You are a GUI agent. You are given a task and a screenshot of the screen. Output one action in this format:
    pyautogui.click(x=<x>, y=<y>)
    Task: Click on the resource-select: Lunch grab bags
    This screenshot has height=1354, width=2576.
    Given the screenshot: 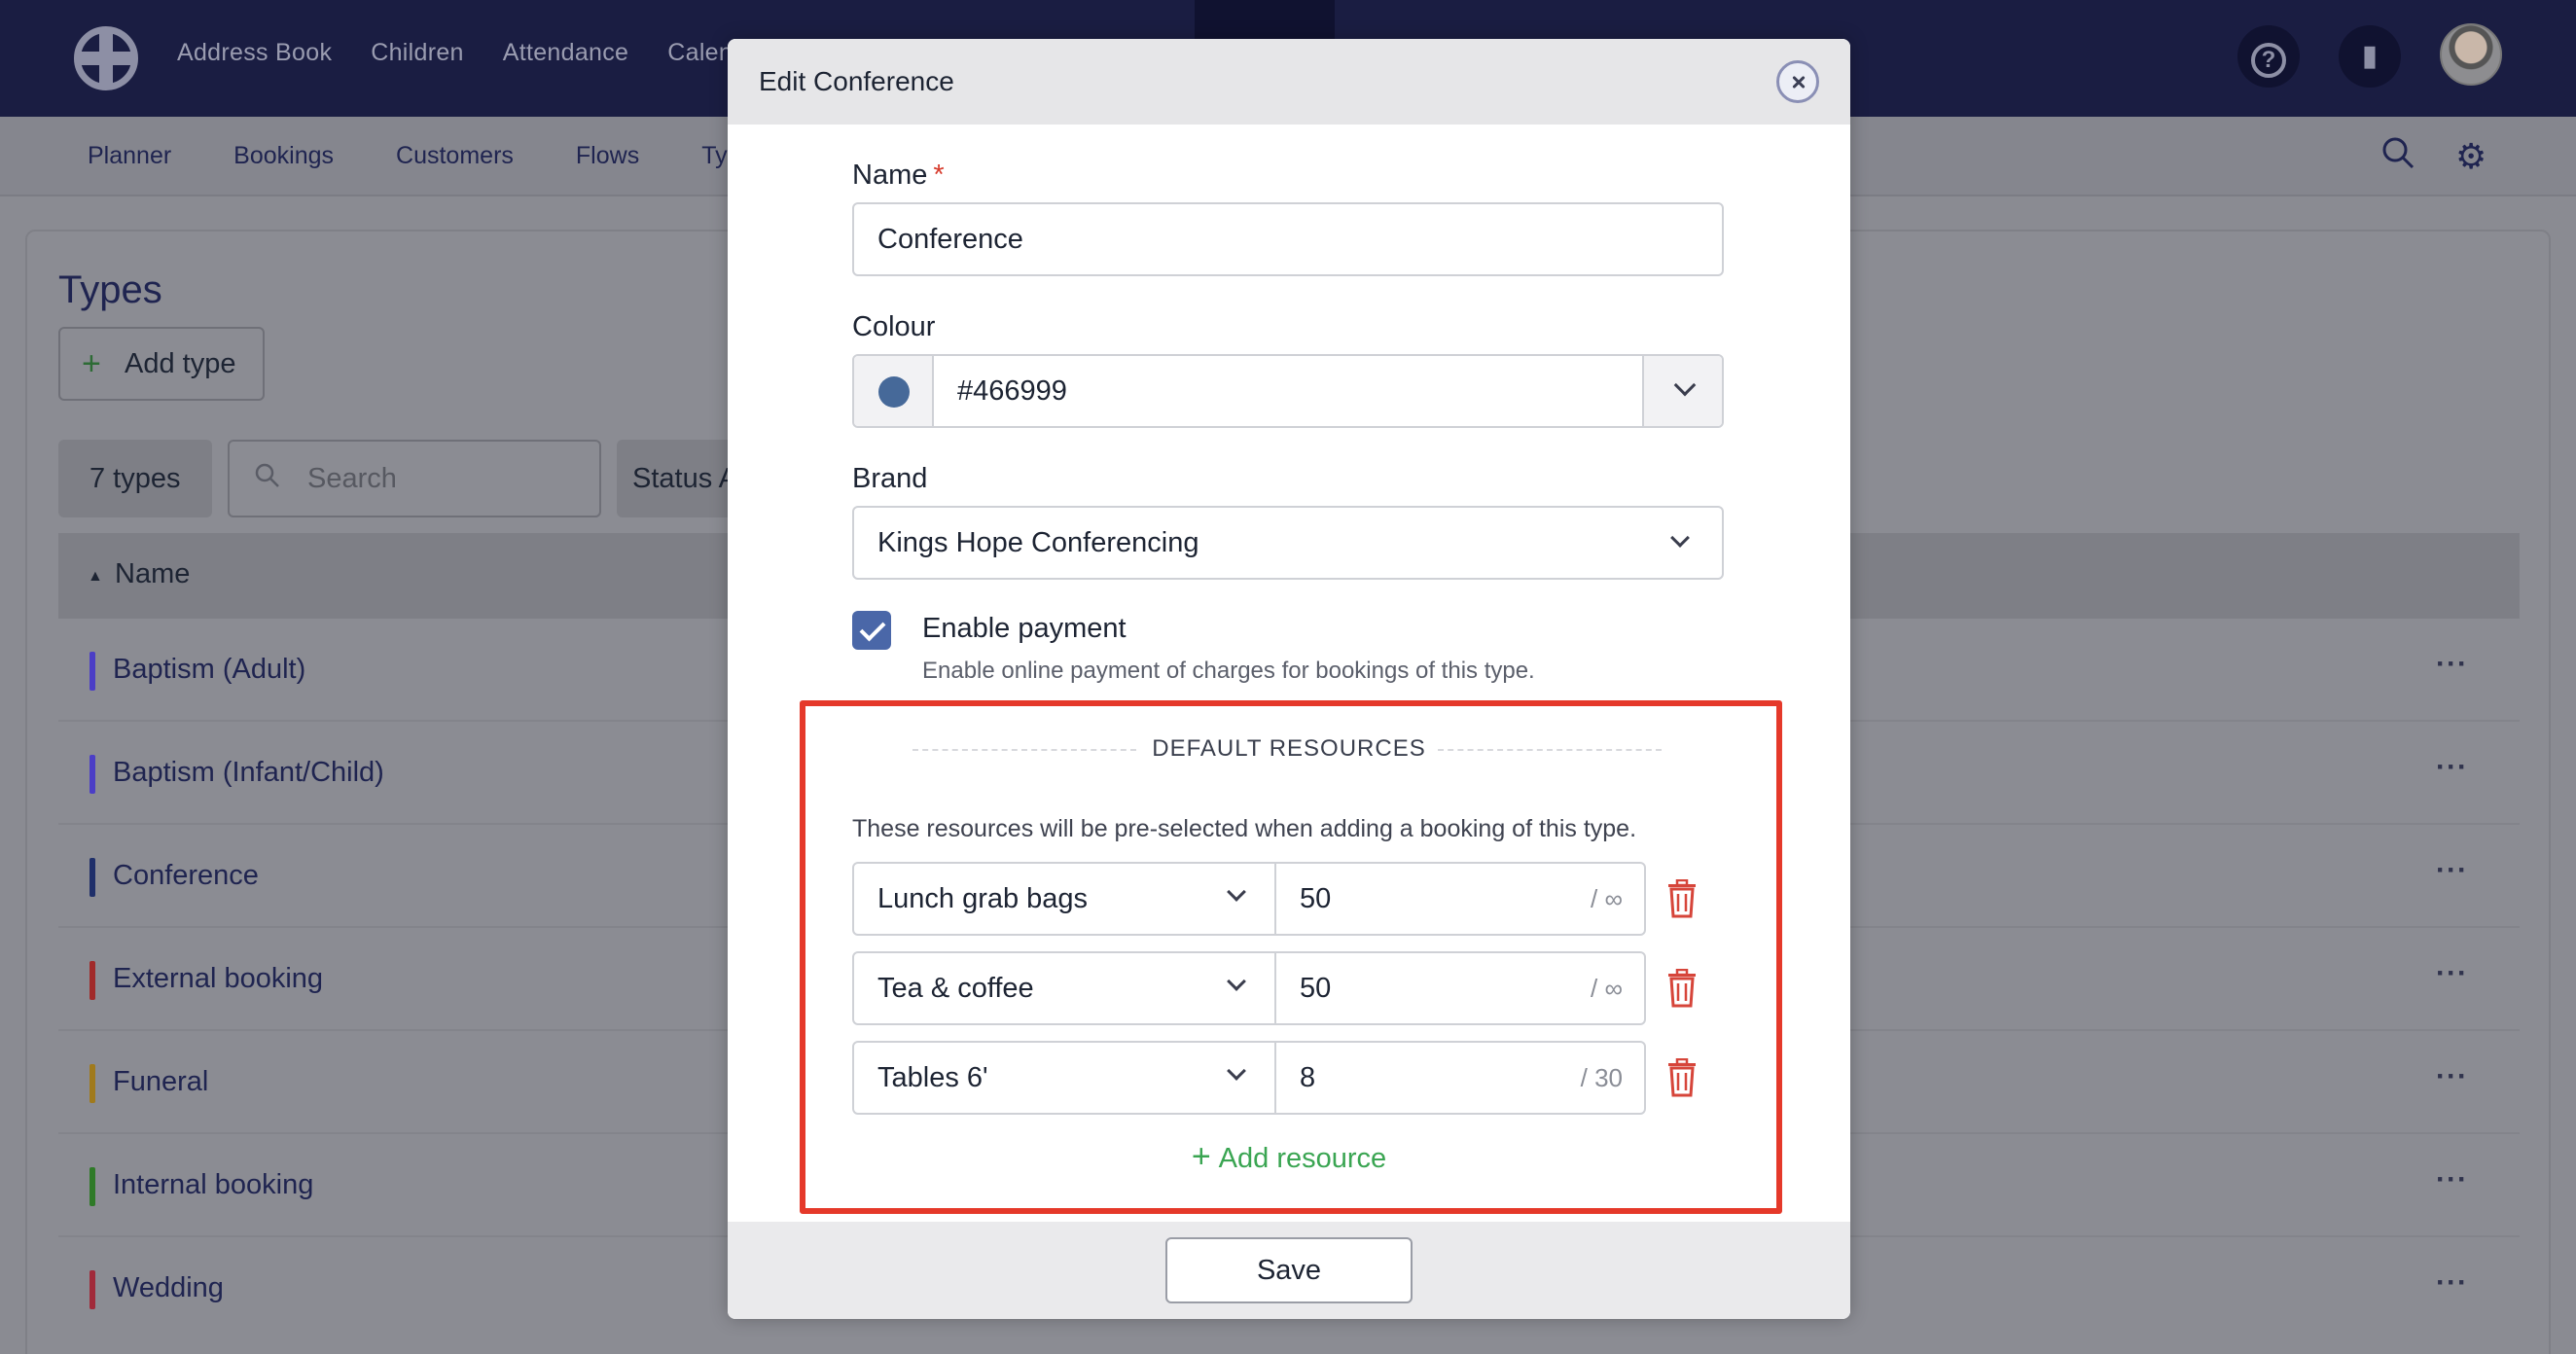 What is the action you would take?
    pyautogui.click(x=1064, y=899)
    